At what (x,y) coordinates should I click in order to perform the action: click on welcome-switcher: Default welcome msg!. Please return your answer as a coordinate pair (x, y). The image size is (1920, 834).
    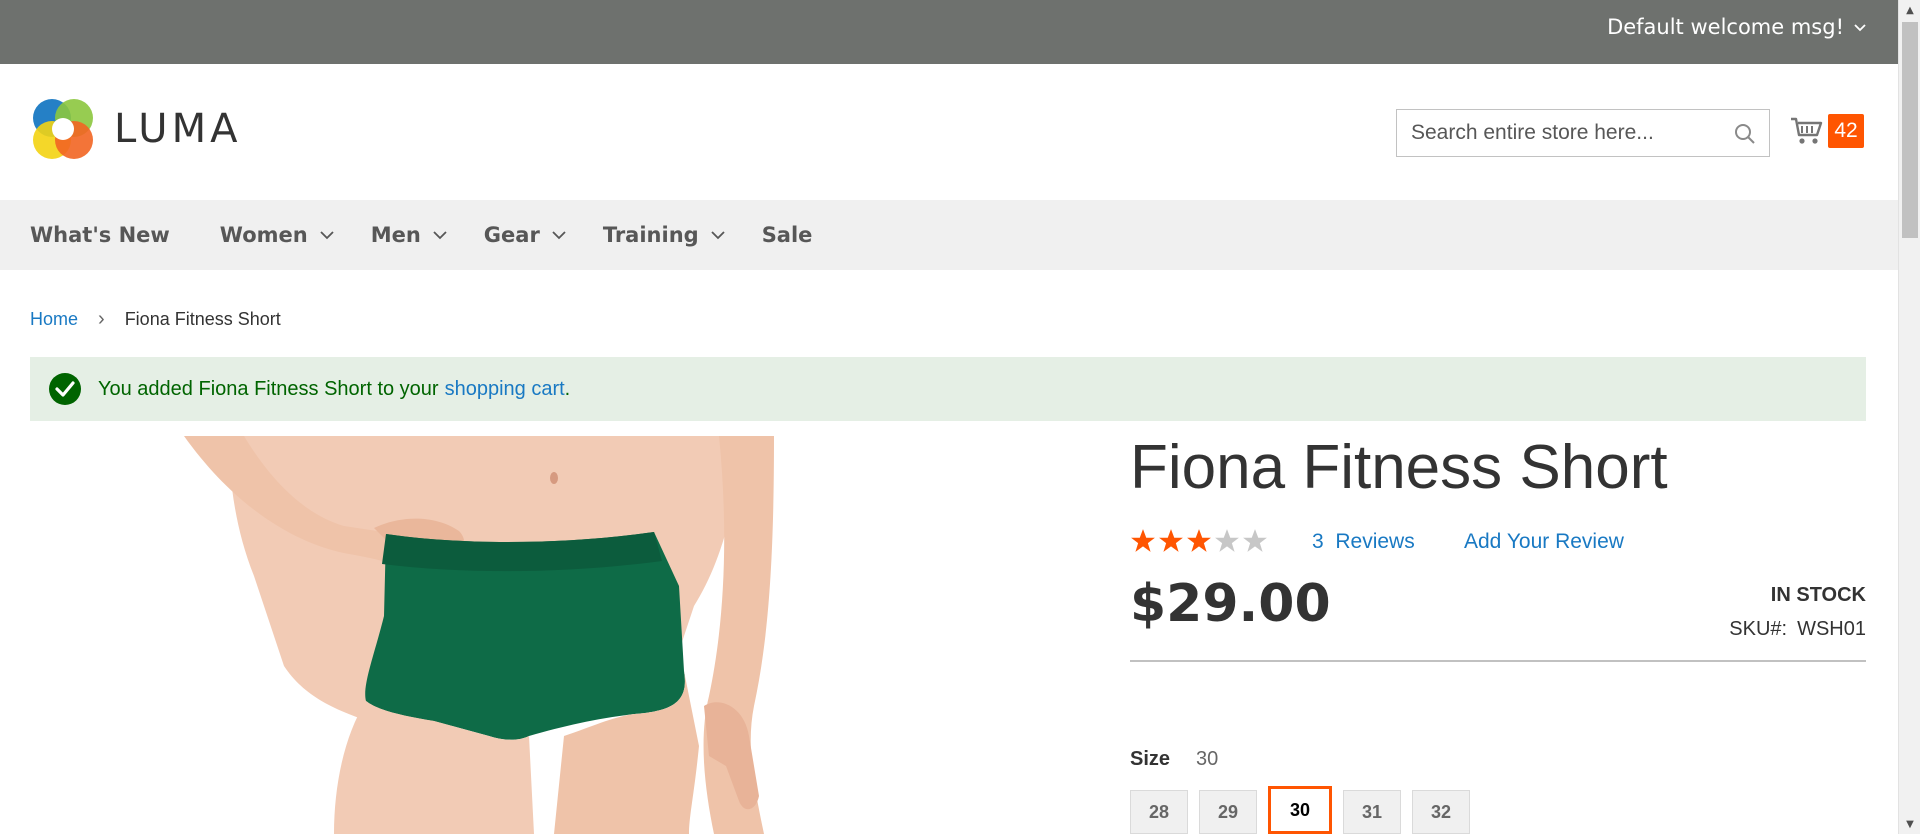
    Looking at the image, I should click on (1737, 27).